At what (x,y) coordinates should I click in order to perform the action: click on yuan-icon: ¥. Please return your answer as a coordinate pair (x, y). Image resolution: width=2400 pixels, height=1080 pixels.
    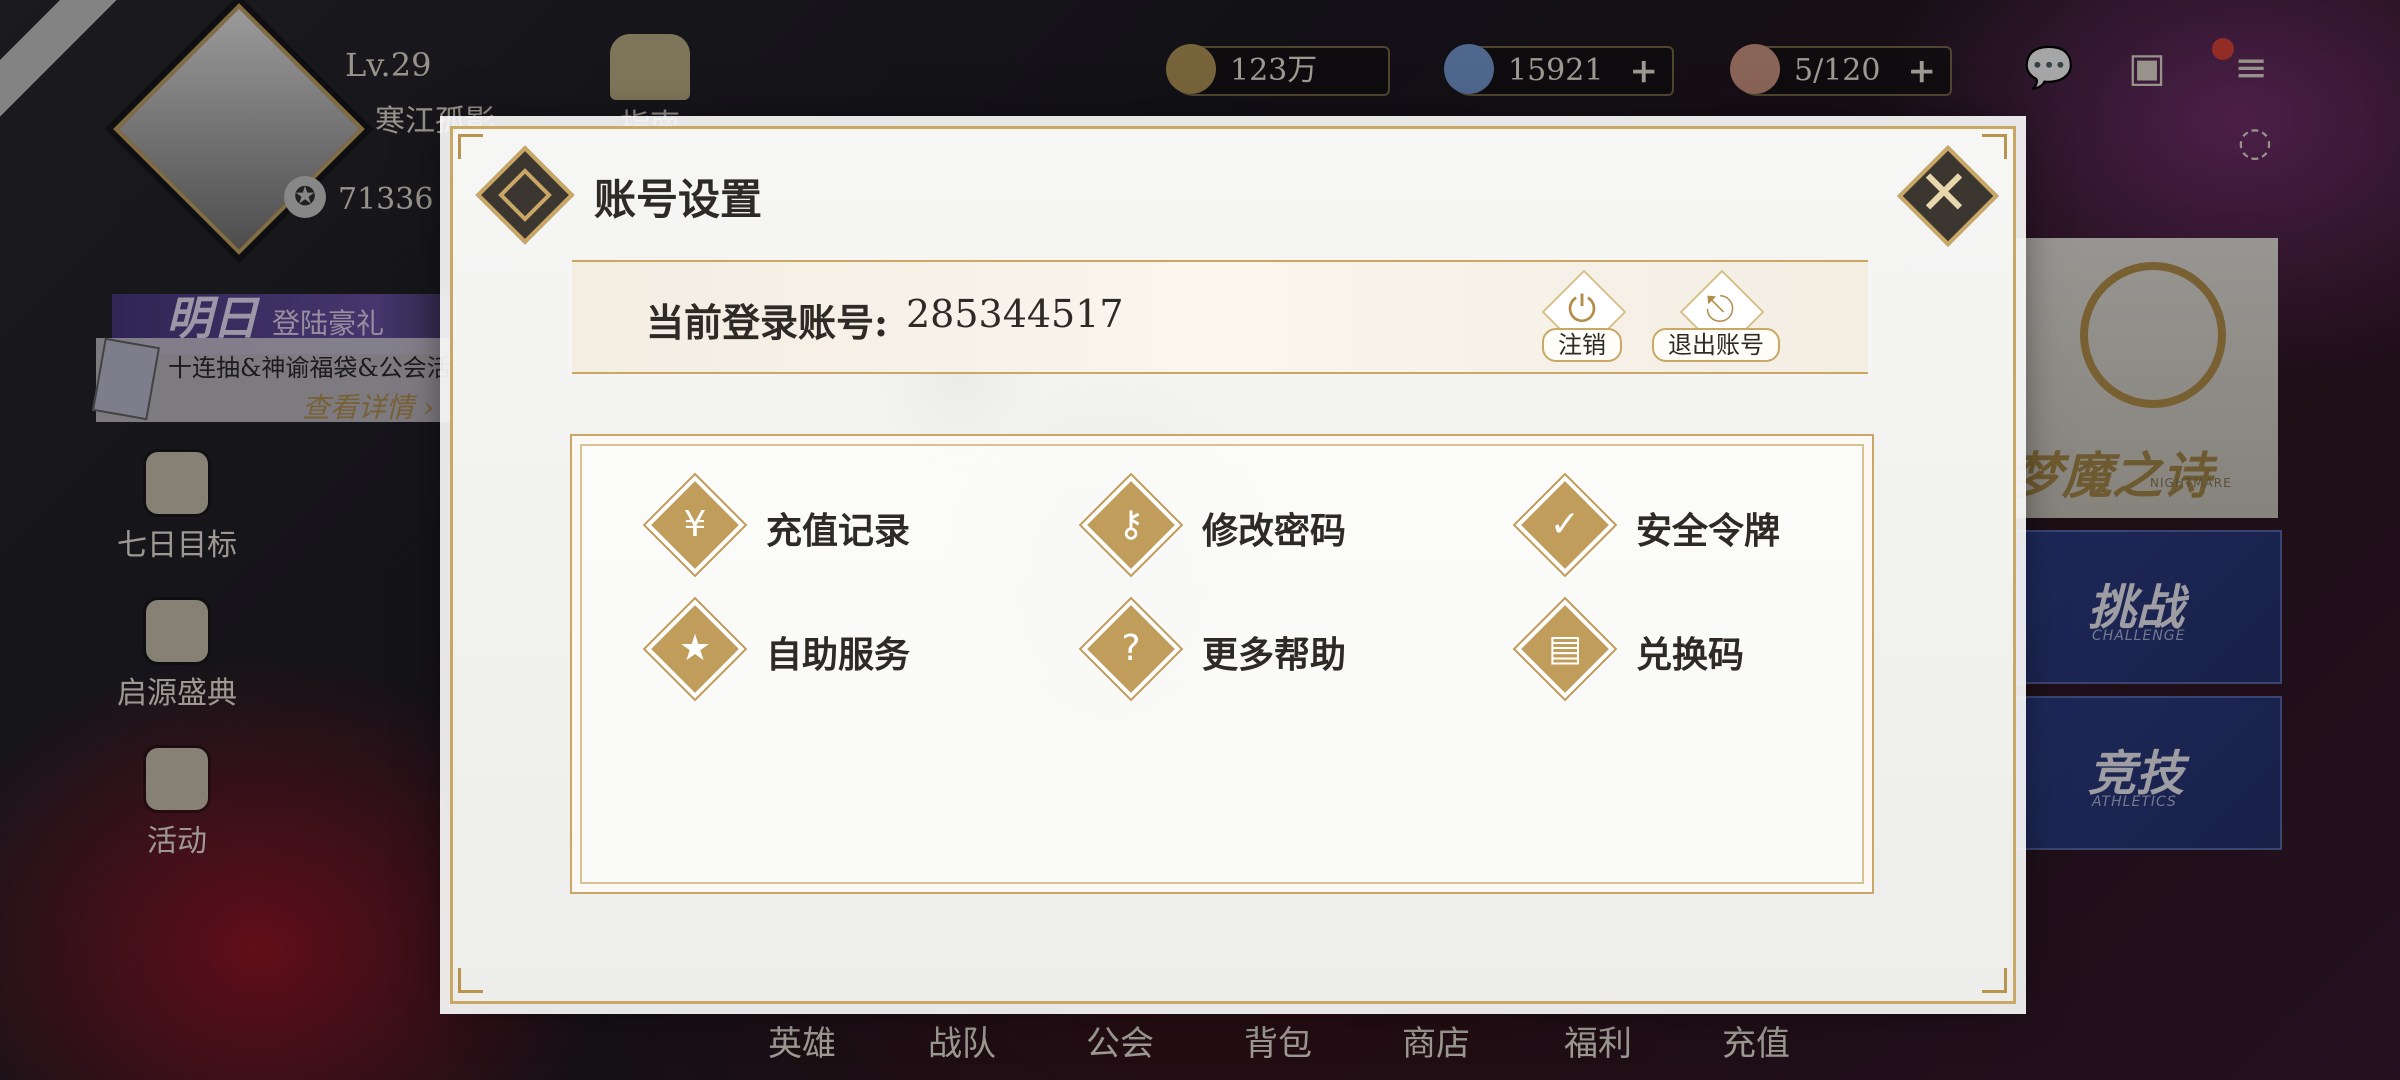
    Looking at the image, I should click on (695, 524).